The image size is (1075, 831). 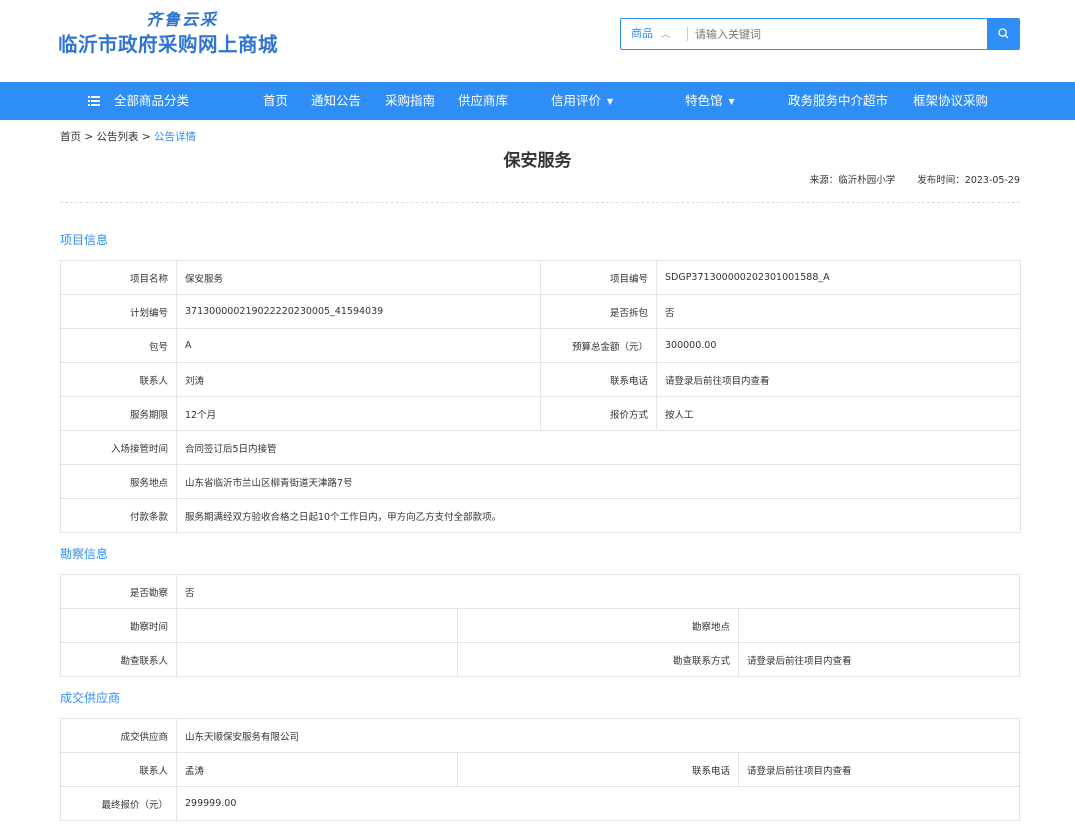 What do you see at coordinates (576, 100) in the screenshot?
I see `nav-item-credit-label: 信用评价` at bounding box center [576, 100].